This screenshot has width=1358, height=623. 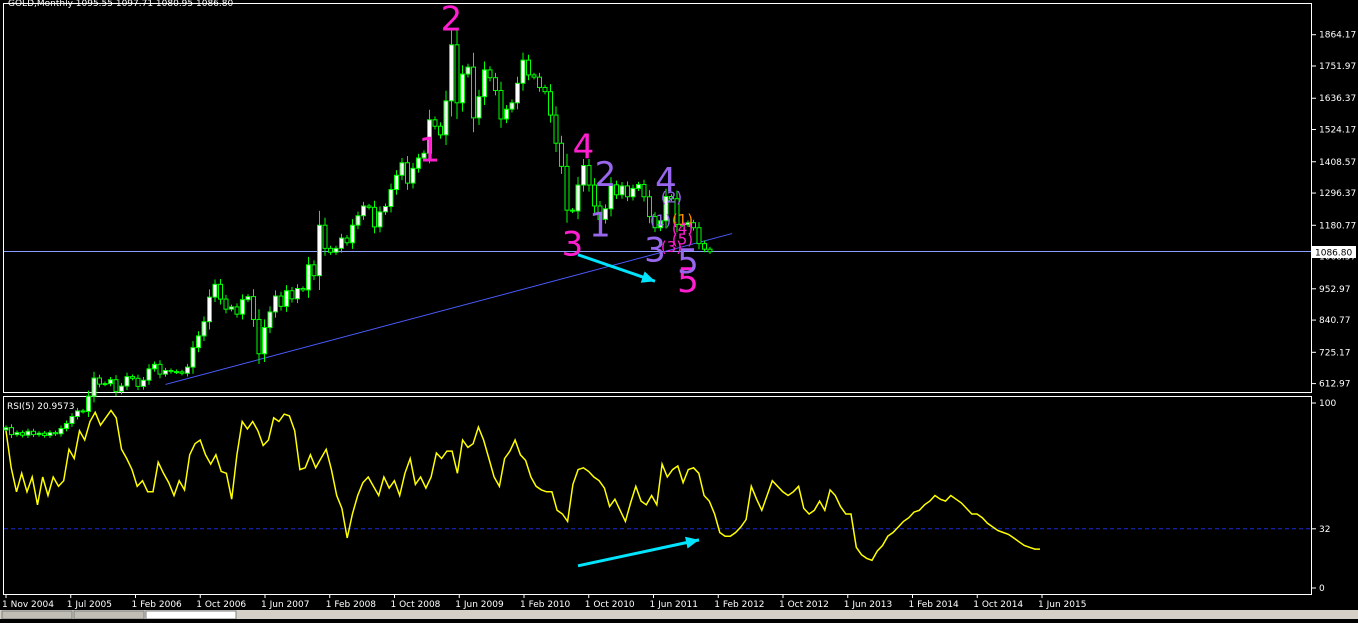 What do you see at coordinates (606, 175) in the screenshot?
I see `wave-label: 2` at bounding box center [606, 175].